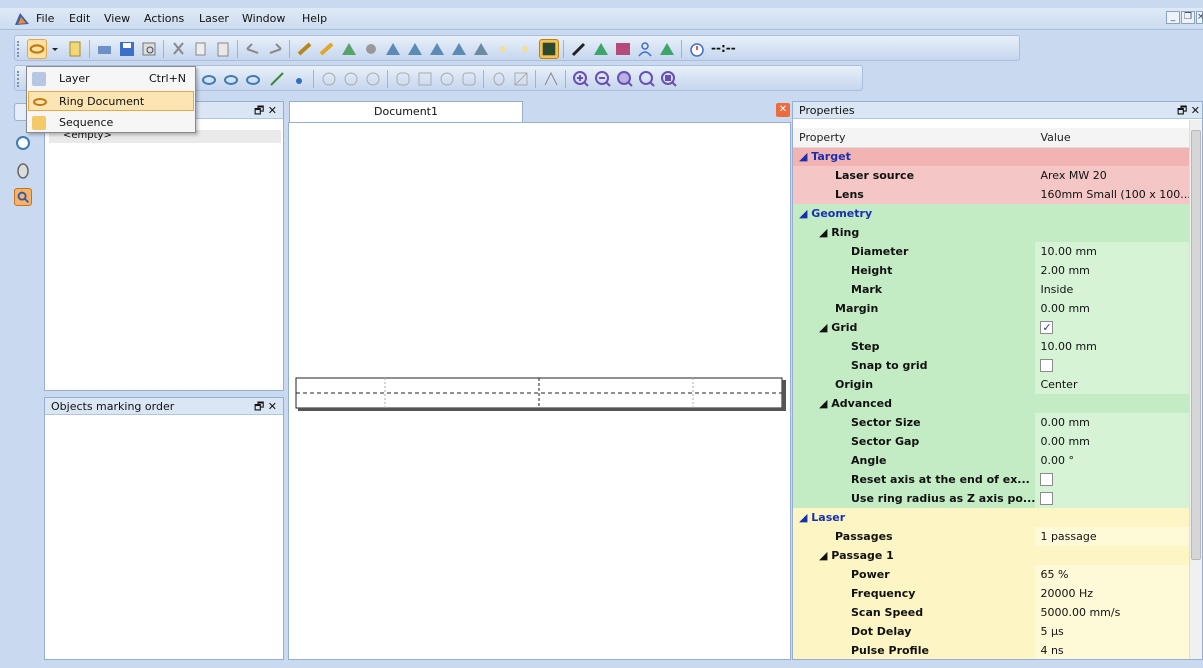 The width and height of the screenshot is (1203, 668). What do you see at coordinates (305, 49) in the screenshot?
I see `laser-tool-icon` at bounding box center [305, 49].